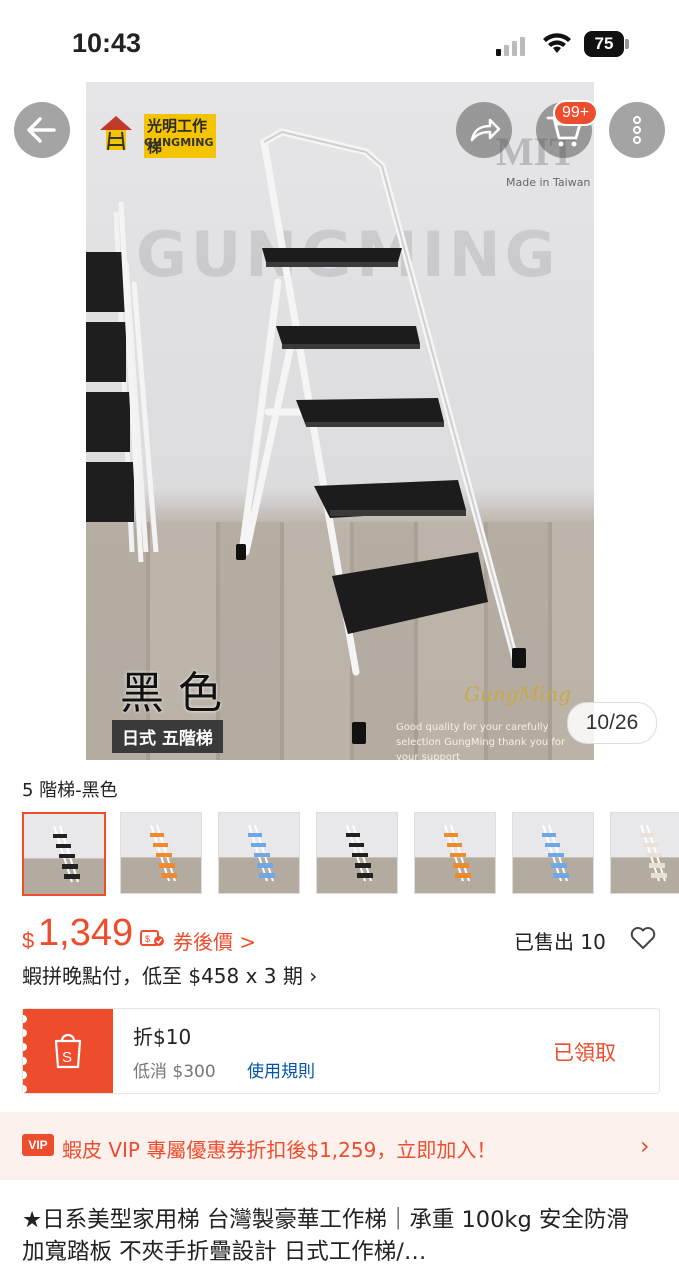  Describe the element at coordinates (279, 1150) in the screenshot. I see `vip-promo-text: 蝦皮 VIP 專屬優惠券折扣後$1,259，立即加入！` at that location.